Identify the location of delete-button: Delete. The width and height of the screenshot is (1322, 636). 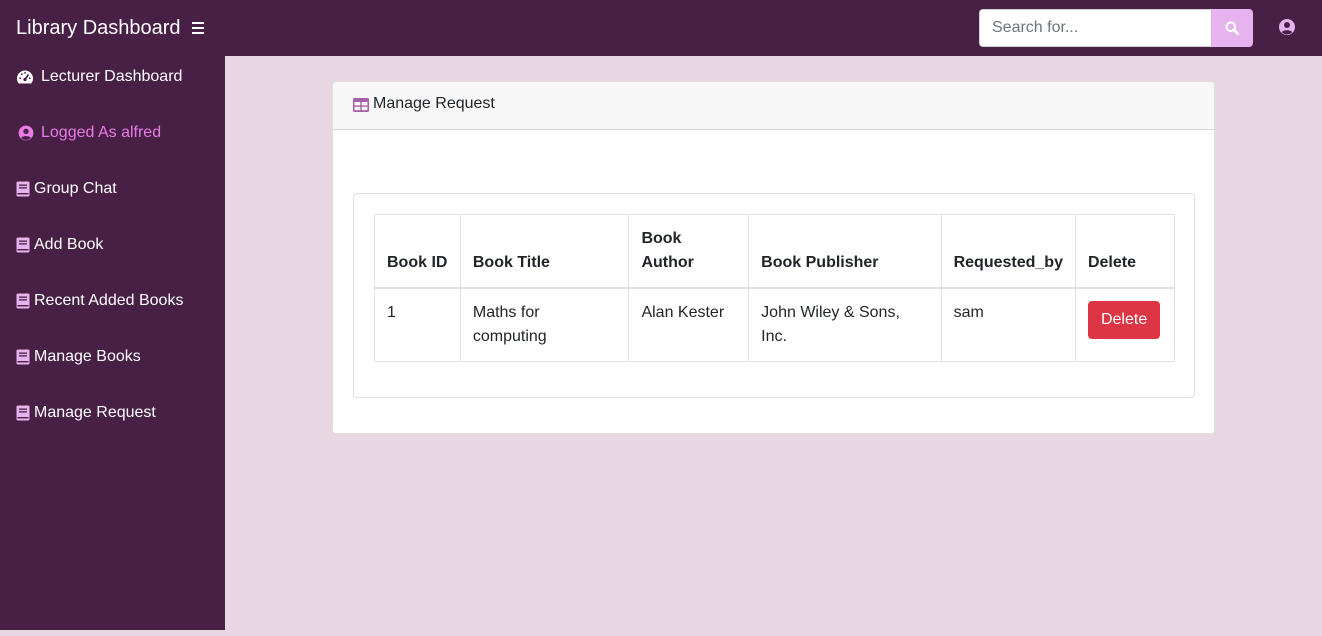
(1124, 320).